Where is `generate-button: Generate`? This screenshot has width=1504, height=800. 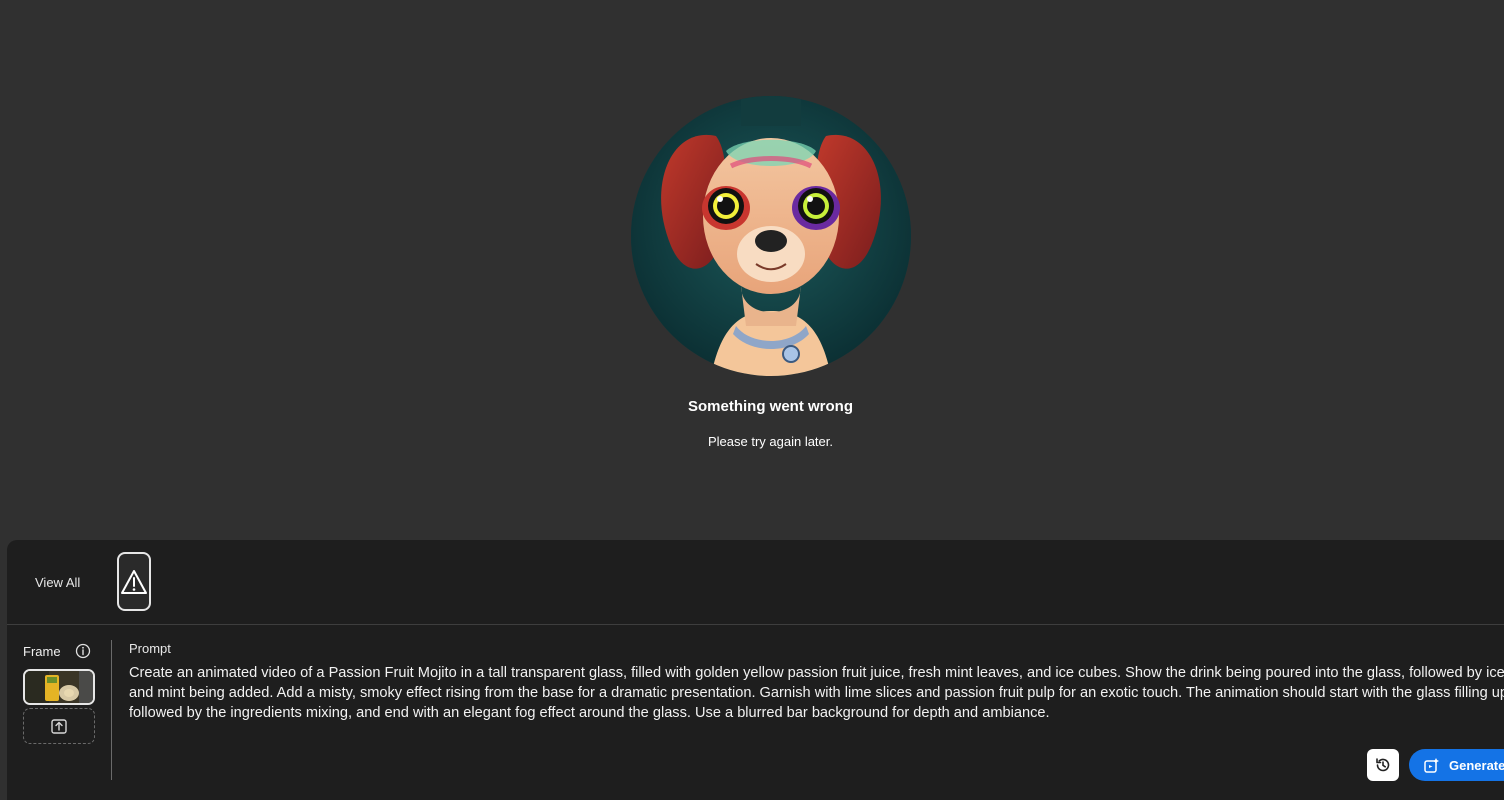 generate-button: Generate is located at coordinates (1456, 765).